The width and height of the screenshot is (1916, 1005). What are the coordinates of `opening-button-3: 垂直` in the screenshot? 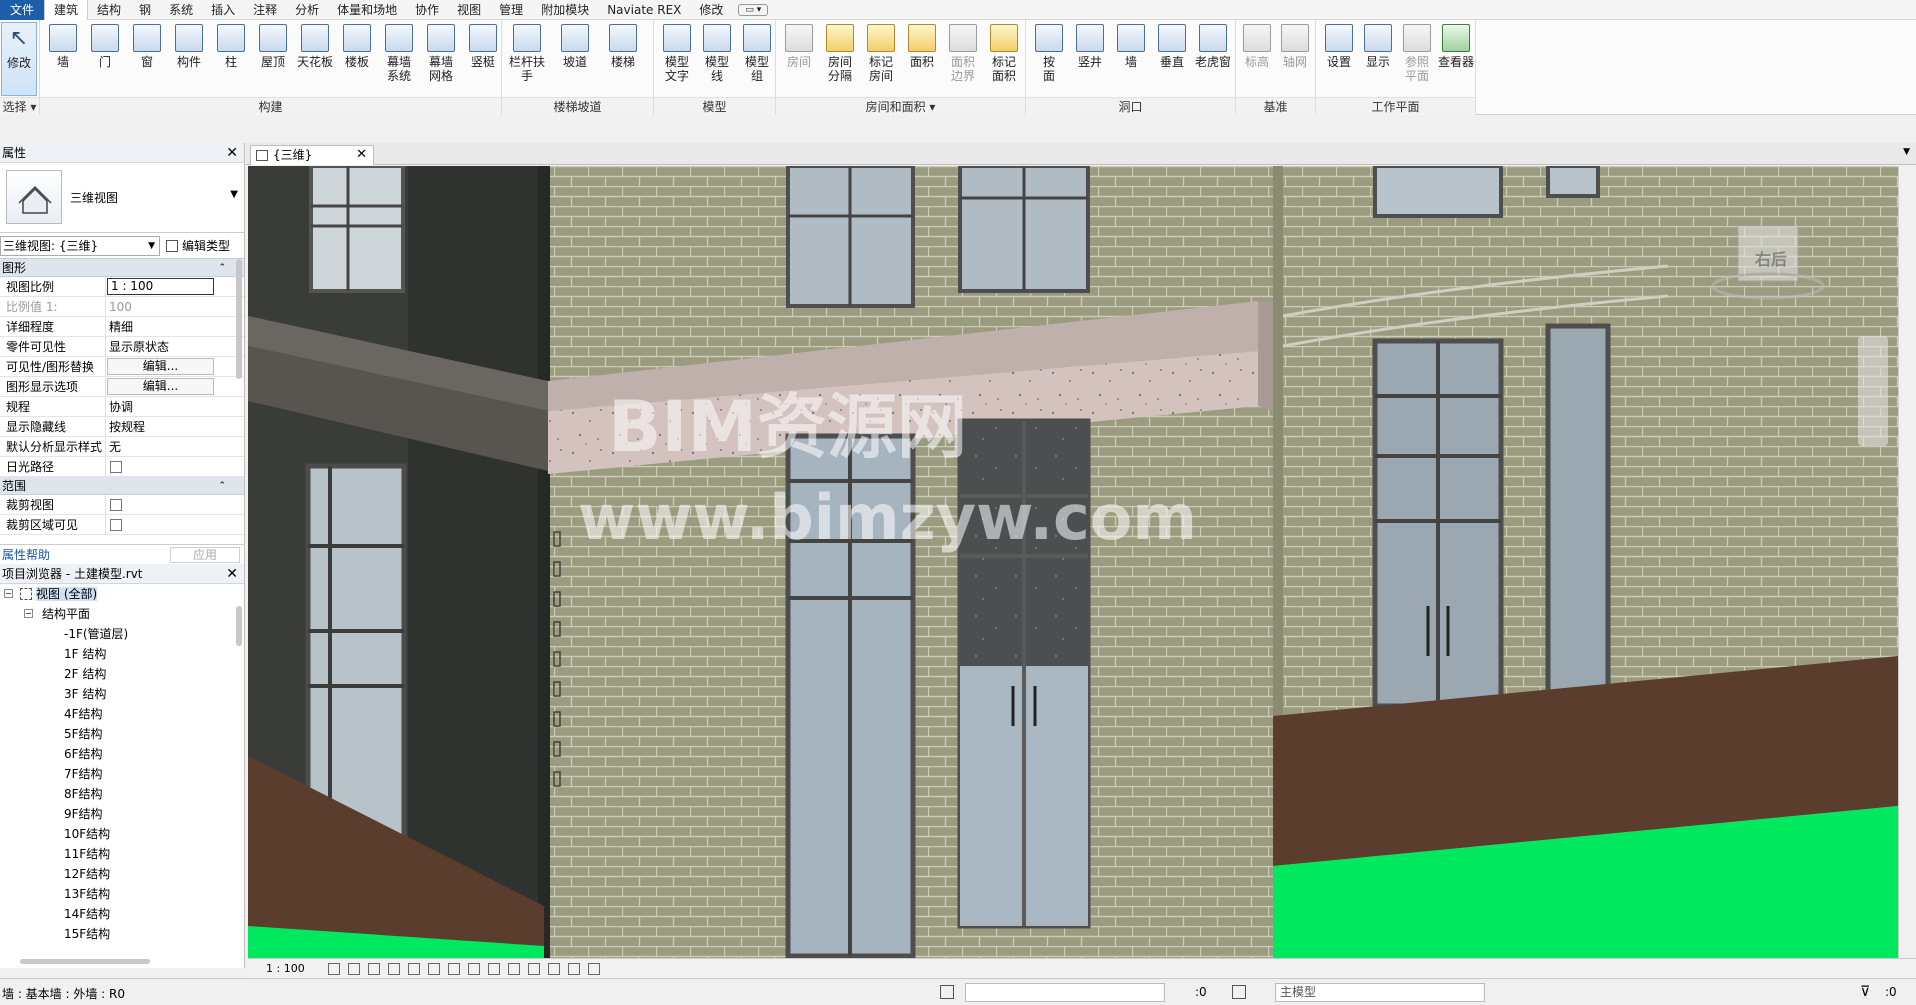 It's located at (1172, 59).